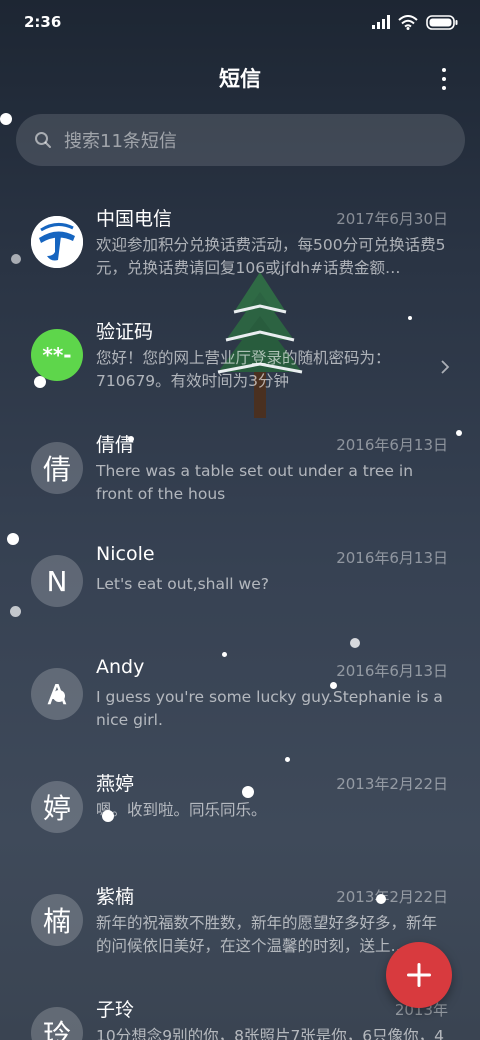 The width and height of the screenshot is (480, 1040). I want to click on avatar-text: A, so click(57, 694).